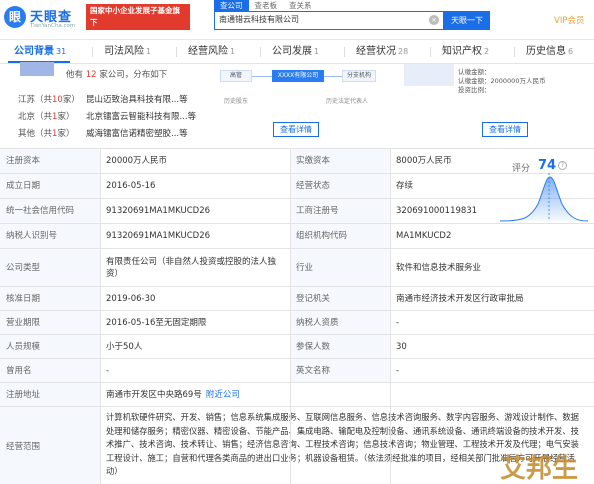  I want to click on tab-intellectual-property: 知识产权 2, so click(465, 52).